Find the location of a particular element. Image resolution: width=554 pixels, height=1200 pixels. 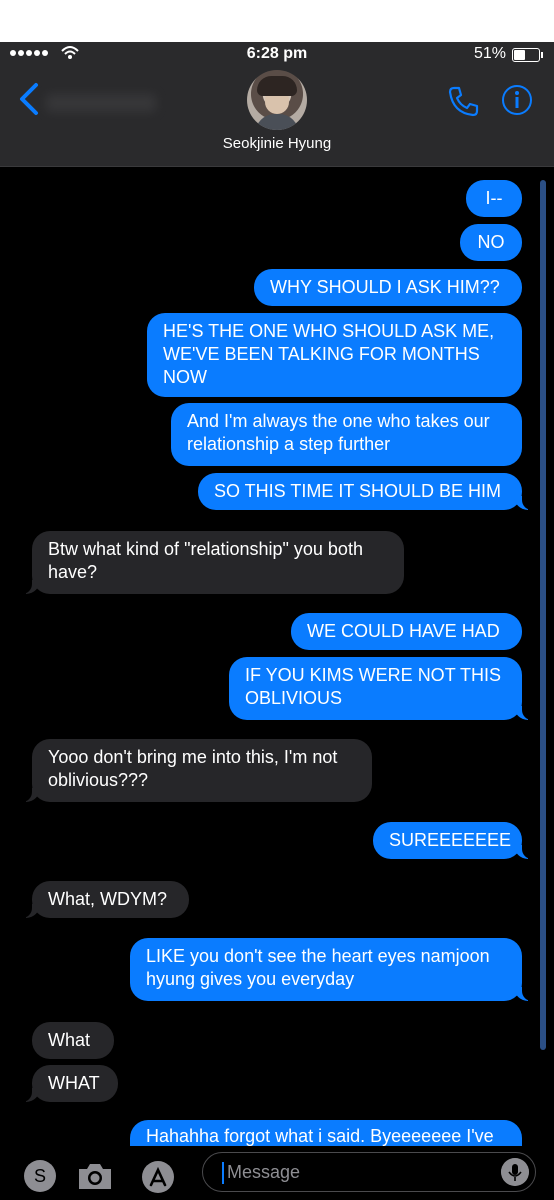

status-time: 6:28 pm is located at coordinates (277, 53).